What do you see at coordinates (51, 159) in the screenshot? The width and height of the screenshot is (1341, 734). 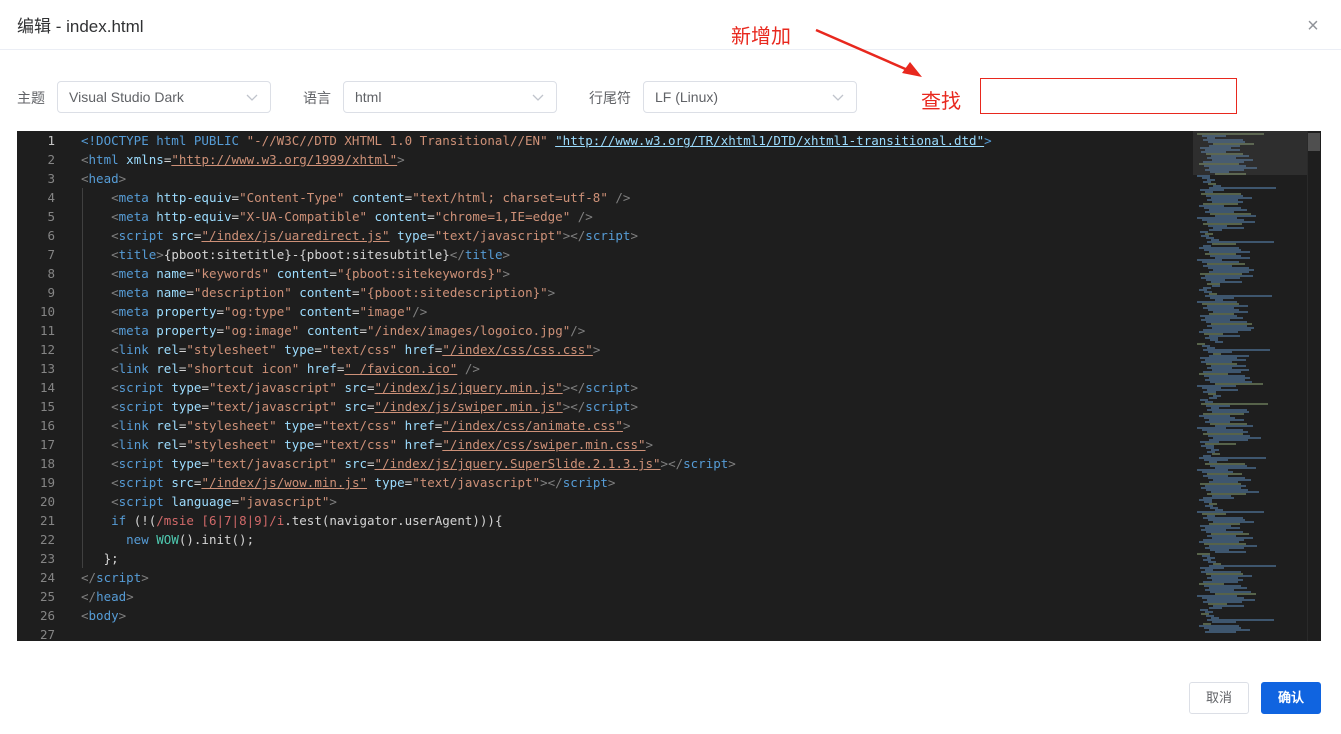 I see `line-number: 2` at bounding box center [51, 159].